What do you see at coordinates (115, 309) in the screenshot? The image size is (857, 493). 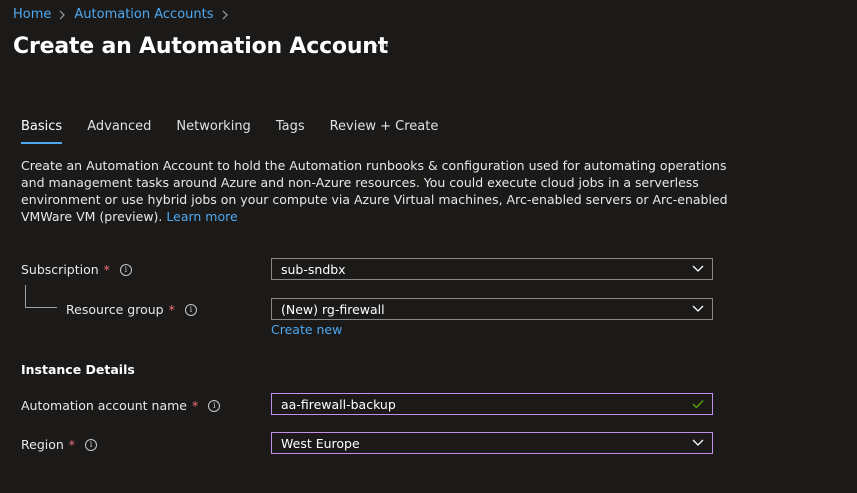 I see `resource-group-label: Resource group` at bounding box center [115, 309].